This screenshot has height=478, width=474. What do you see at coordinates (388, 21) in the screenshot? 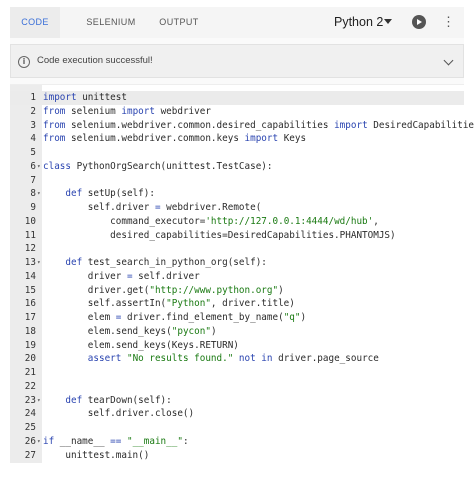
I see `caret-down-icon` at bounding box center [388, 21].